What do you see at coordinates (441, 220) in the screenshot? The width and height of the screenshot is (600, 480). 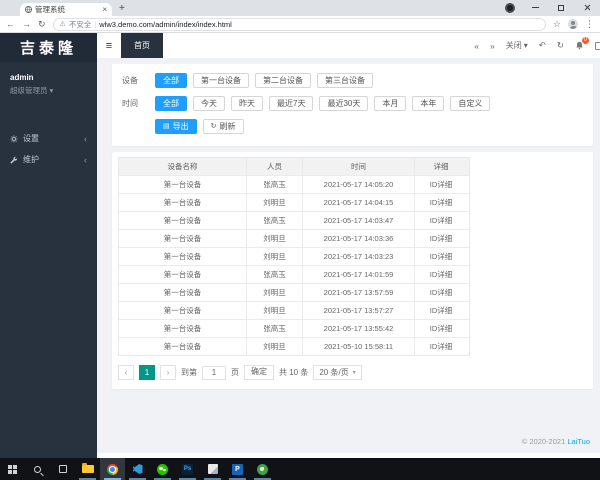 I see `cell-detail: ID详细` at bounding box center [441, 220].